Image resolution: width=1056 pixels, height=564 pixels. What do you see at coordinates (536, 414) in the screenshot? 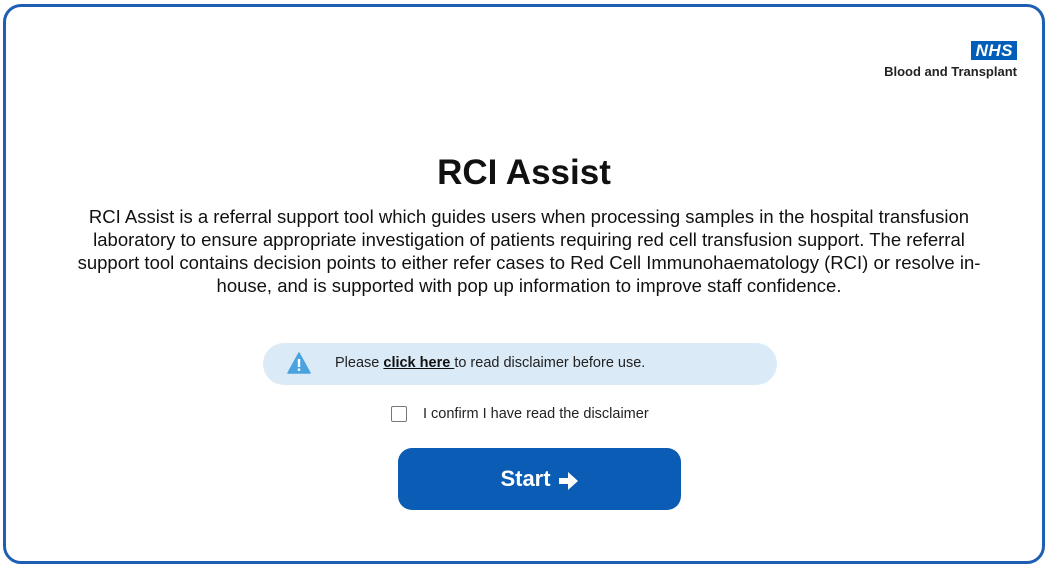
I see `confirm-label: I confirm I have read the disclaimer` at bounding box center [536, 414].